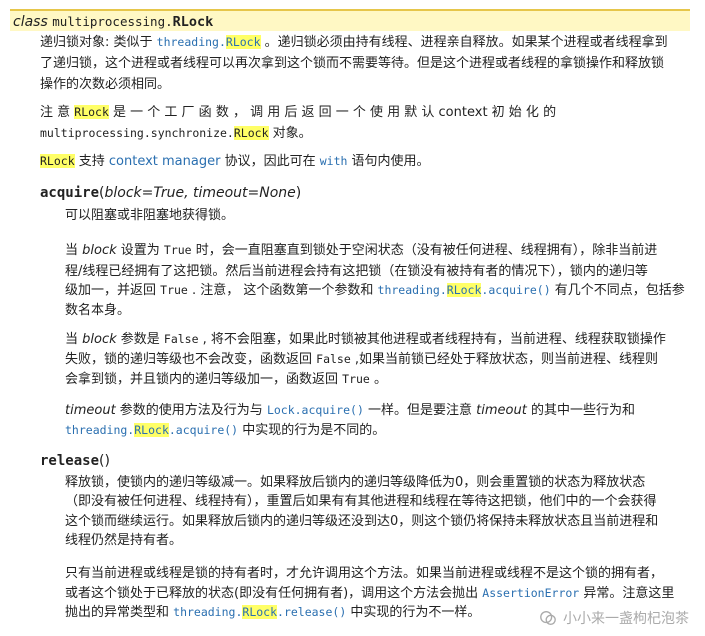 This screenshot has height=636, width=705. What do you see at coordinates (464, 290) in the screenshot?
I see `threading-rlock-acquire-link: threading.RLock.acquire()` at bounding box center [464, 290].